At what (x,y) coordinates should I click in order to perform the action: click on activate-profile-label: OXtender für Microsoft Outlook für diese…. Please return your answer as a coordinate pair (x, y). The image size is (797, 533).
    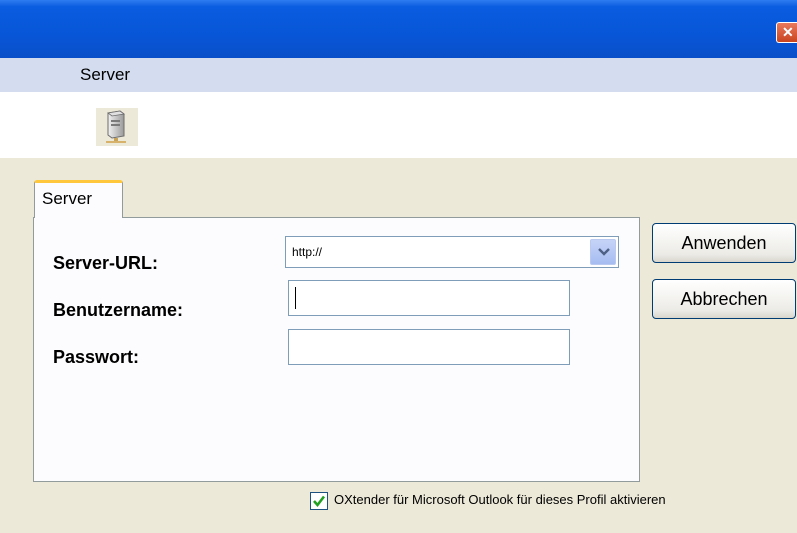
    Looking at the image, I should click on (500, 499).